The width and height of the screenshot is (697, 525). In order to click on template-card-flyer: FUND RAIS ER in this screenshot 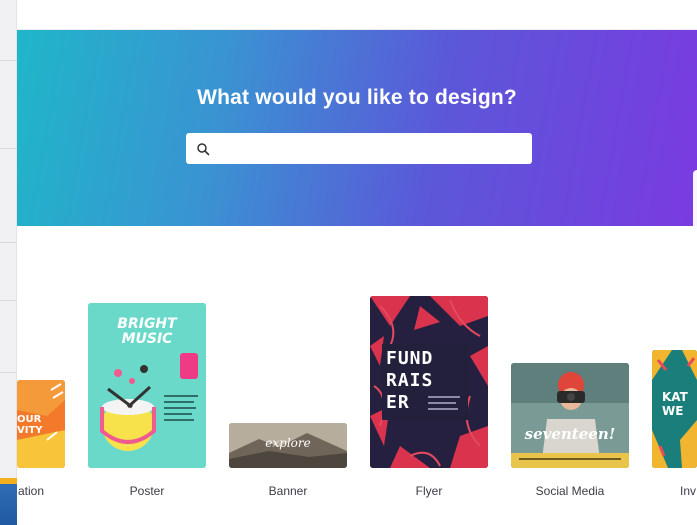, I will do `click(429, 382)`.